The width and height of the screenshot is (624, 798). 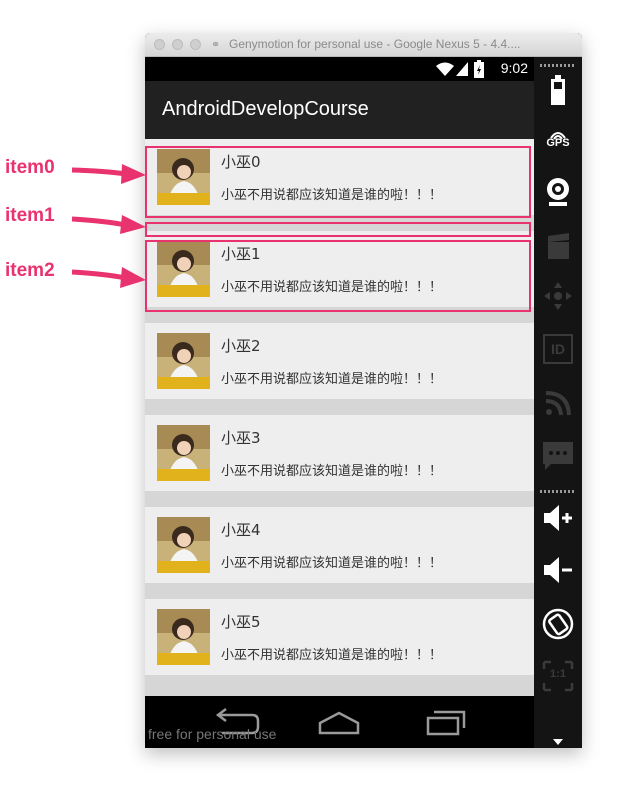 What do you see at coordinates (338, 229) in the screenshot?
I see `item1-highlight-box` at bounding box center [338, 229].